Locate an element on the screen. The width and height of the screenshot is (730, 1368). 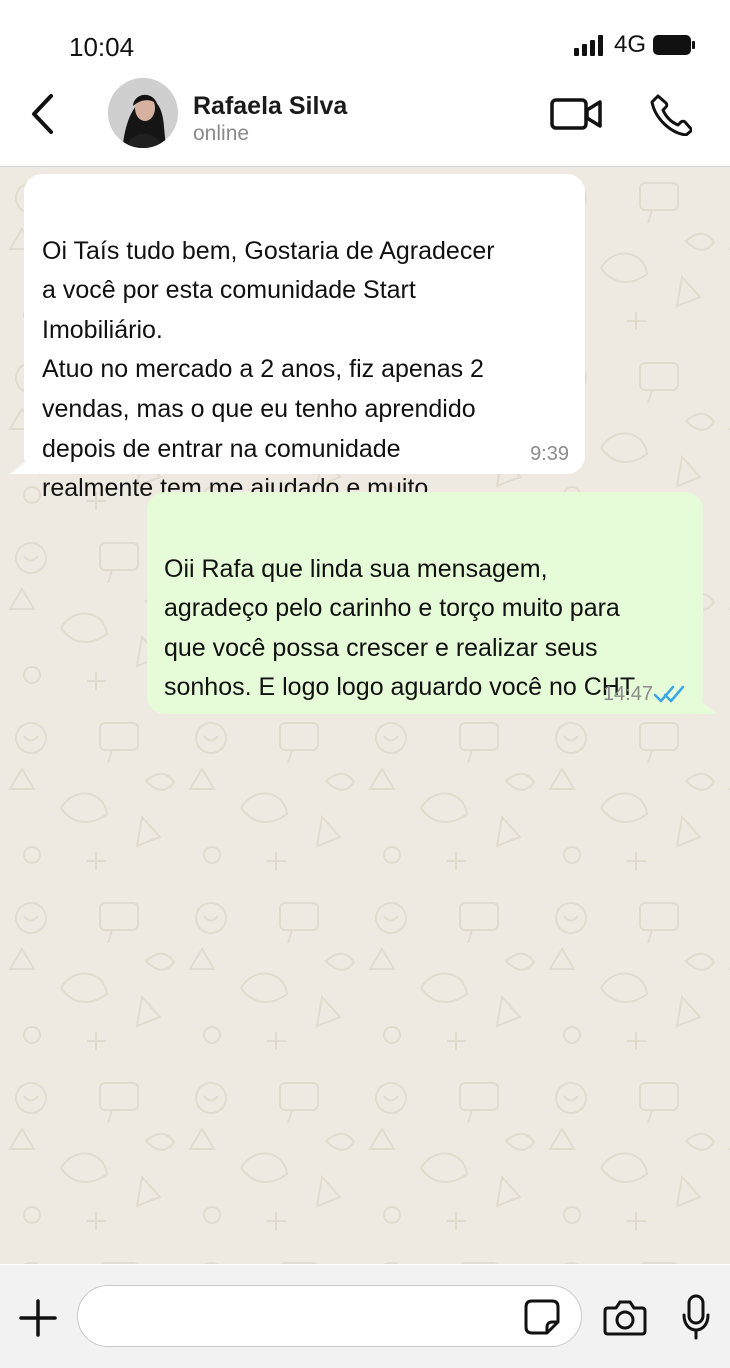
battery-icon is located at coordinates (674, 45).